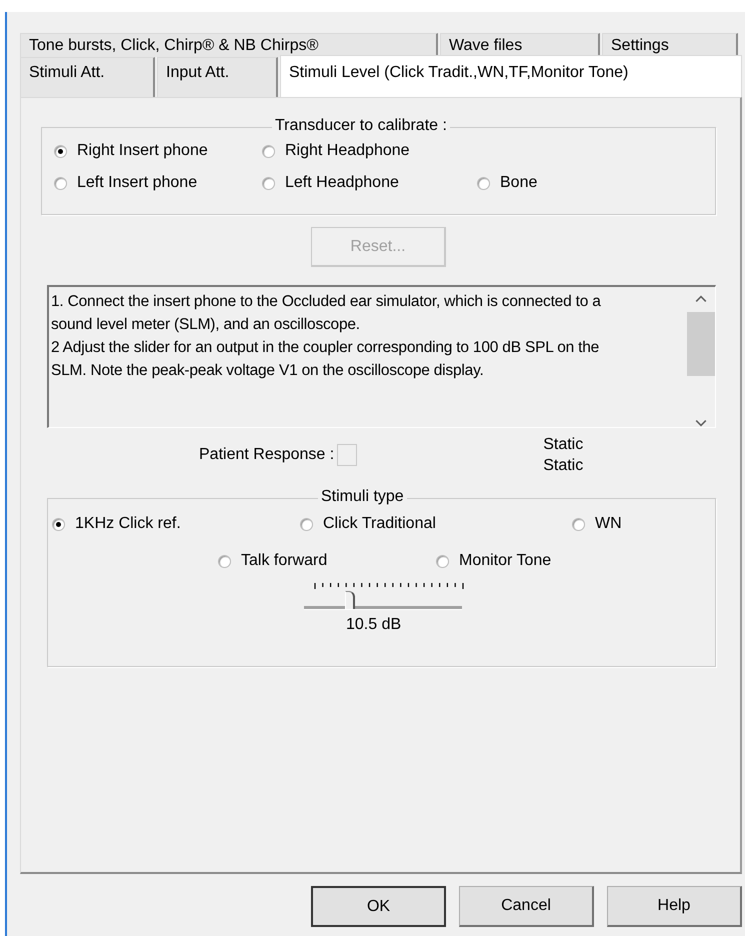  Describe the element at coordinates (368, 524) in the screenshot. I see `radio-button: Click Traditional` at that location.